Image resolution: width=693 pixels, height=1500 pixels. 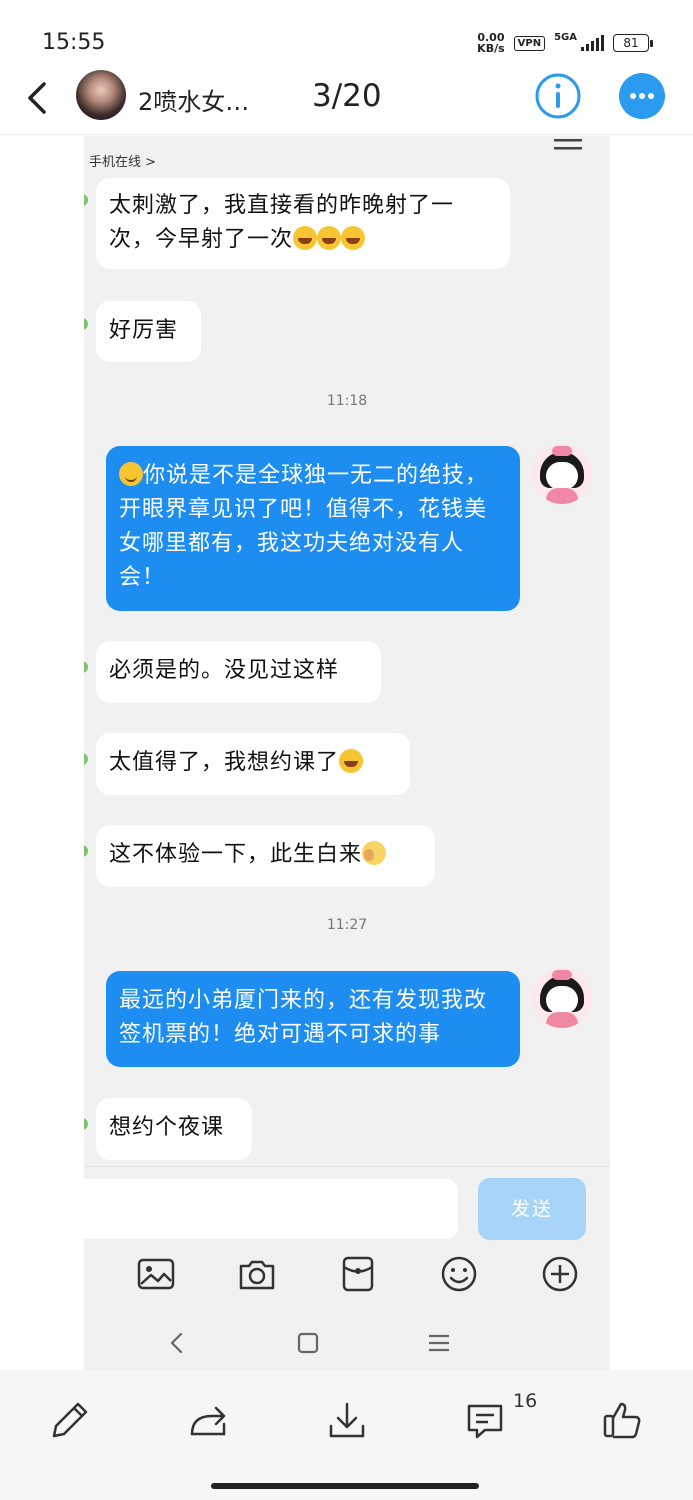 I want to click on timestamp: 11:18, so click(x=347, y=401).